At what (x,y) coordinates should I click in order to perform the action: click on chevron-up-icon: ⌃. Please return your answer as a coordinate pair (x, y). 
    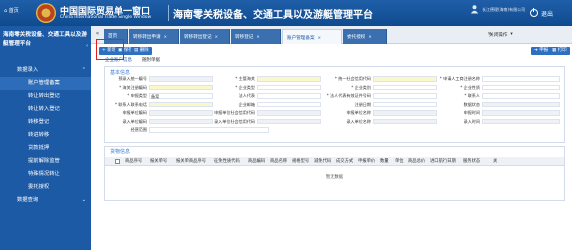
    Looking at the image, I should click on (83, 70).